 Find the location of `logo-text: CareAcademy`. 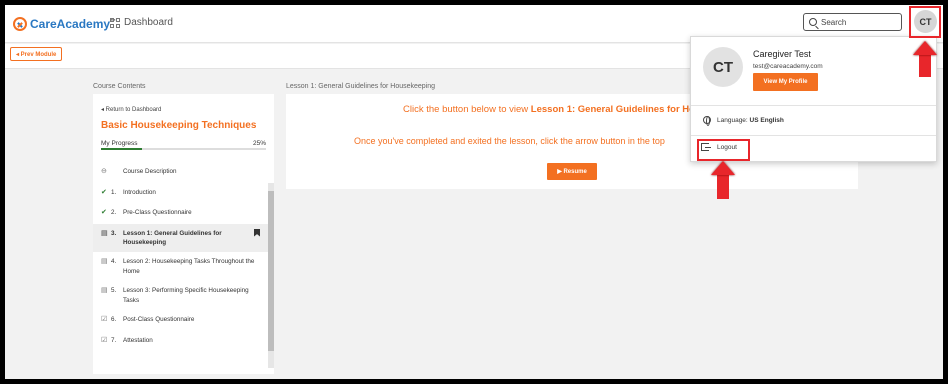

logo-text: CareAcademy is located at coordinates (70, 24).